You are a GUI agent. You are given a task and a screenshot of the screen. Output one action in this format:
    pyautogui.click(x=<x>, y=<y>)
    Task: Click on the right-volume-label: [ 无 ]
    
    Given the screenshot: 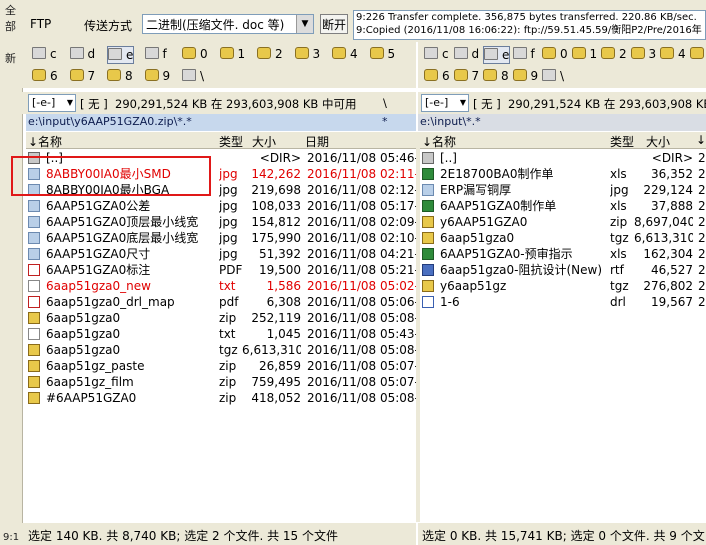 What is the action you would take?
    pyautogui.click(x=487, y=104)
    